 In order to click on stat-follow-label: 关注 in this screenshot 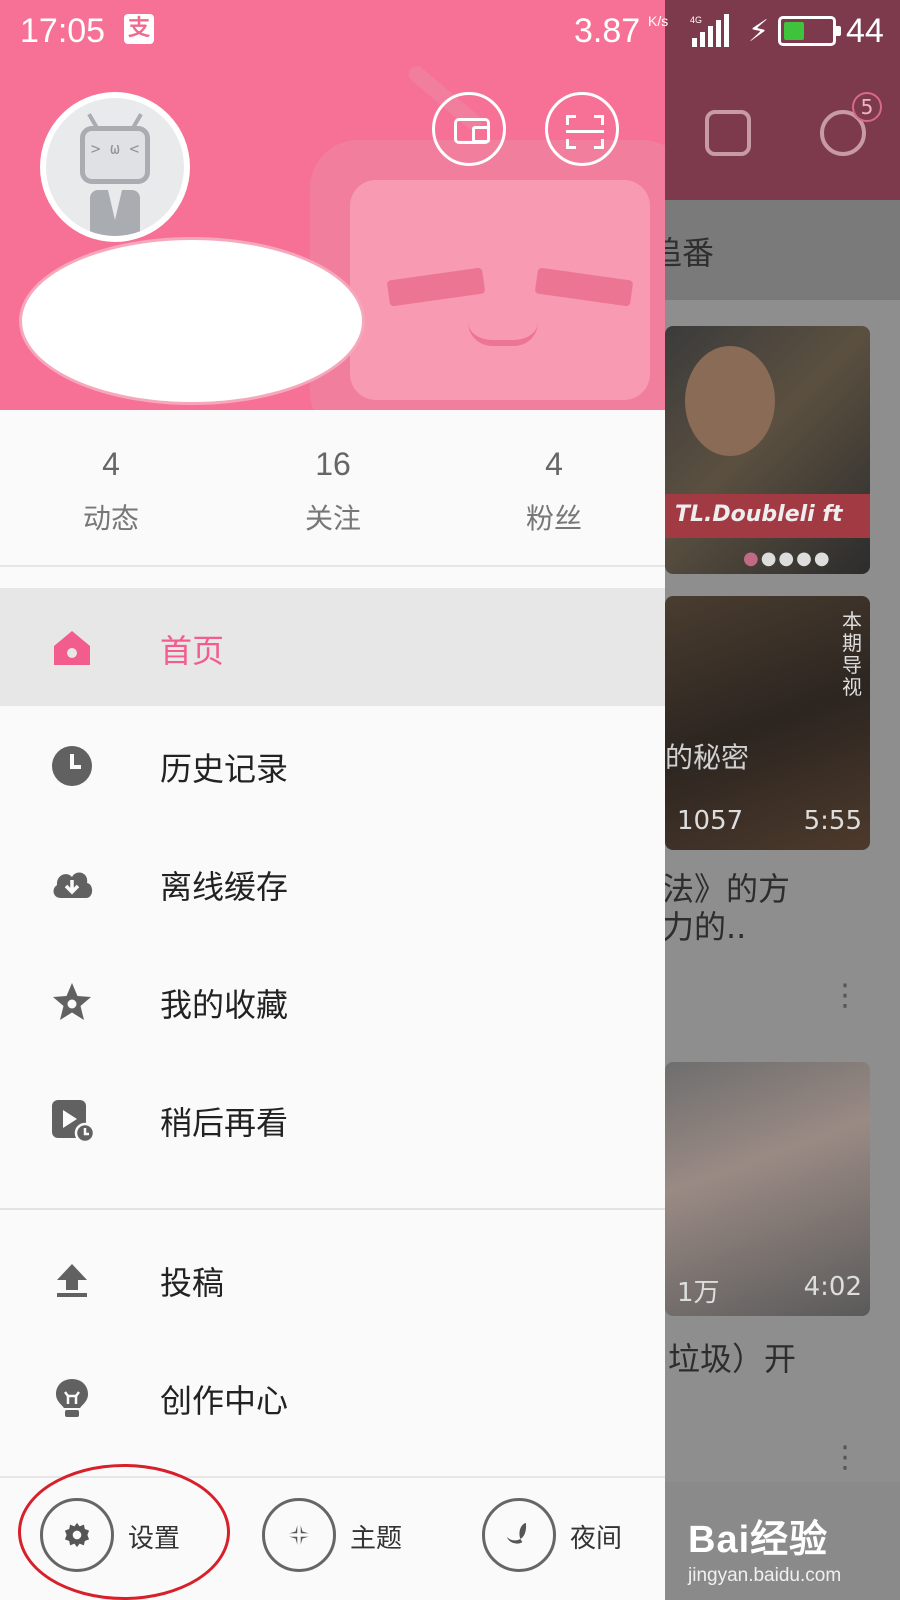, I will do `click(332, 518)`.